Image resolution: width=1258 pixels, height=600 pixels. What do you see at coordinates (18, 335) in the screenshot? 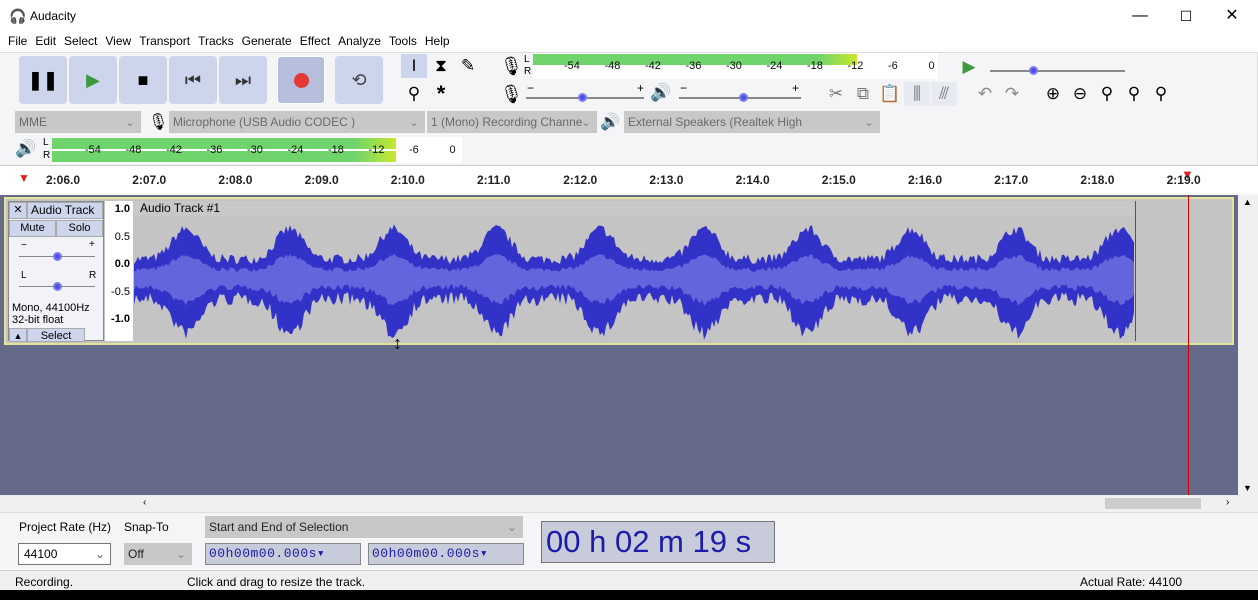
I see `collapse-track-button: ▲` at bounding box center [18, 335].